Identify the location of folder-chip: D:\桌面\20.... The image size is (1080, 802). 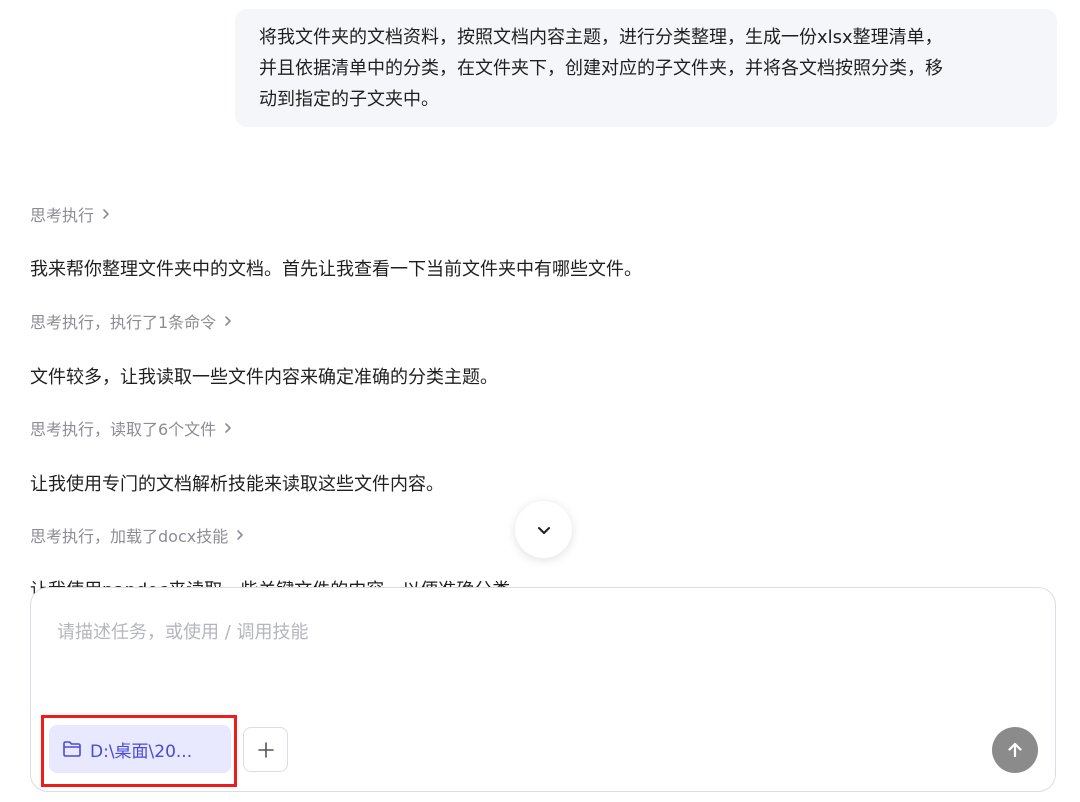
(140, 749).